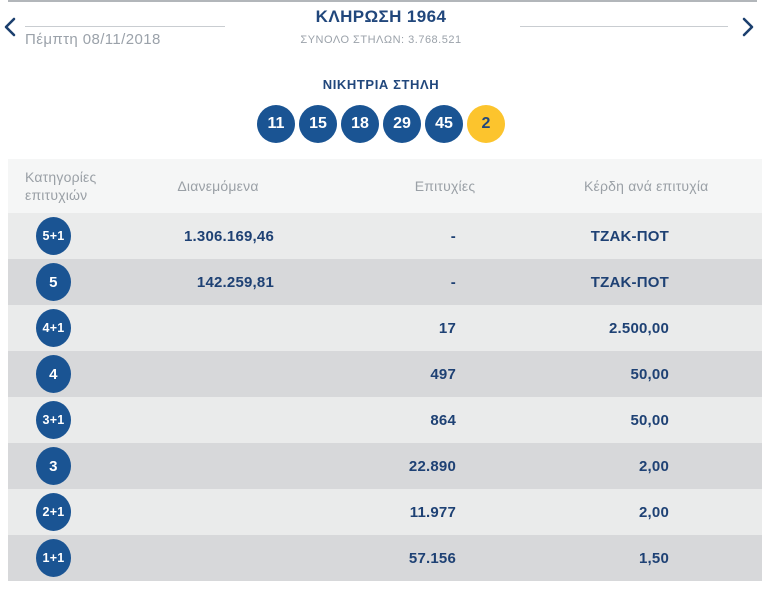 The image size is (762, 600). What do you see at coordinates (385, 236) in the screenshot?
I see `prize-tier-row: 5+1 1.306.169,46 - ΤΖΑΚ-ΠΟΤ` at bounding box center [385, 236].